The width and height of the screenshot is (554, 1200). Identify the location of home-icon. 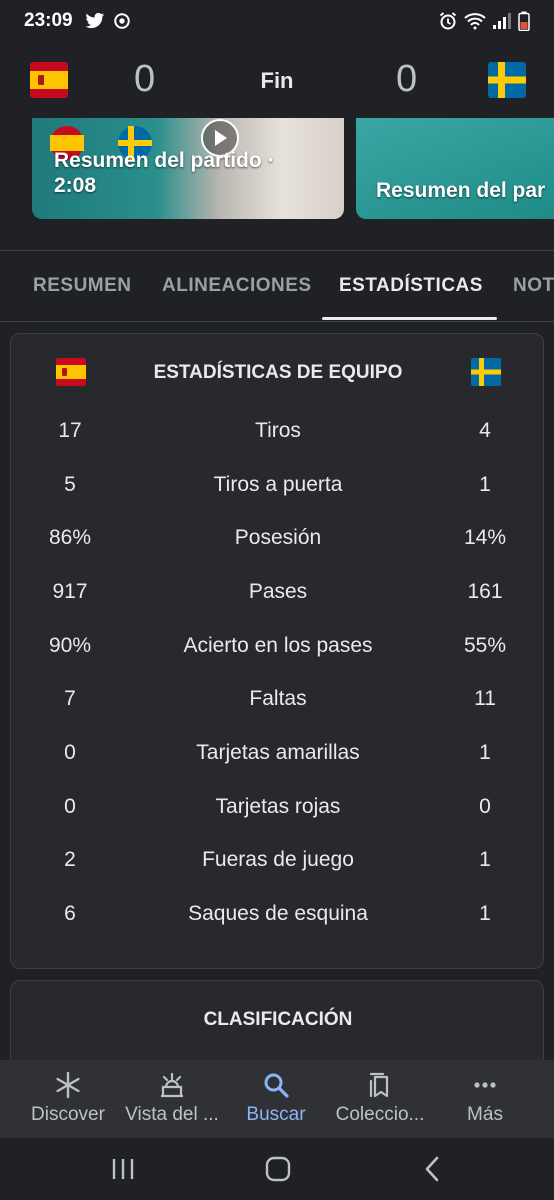
(278, 1169).